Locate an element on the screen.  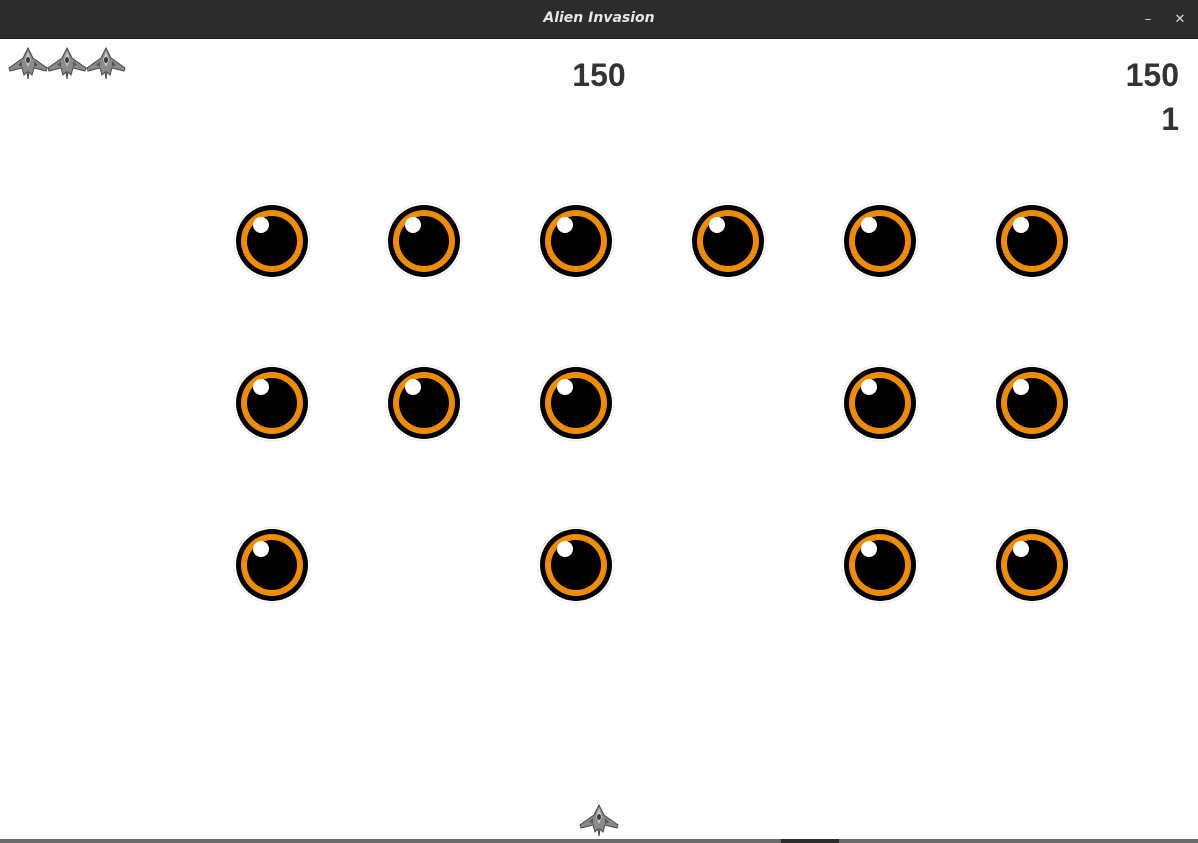
level-display: 1 is located at coordinates (1170, 119).